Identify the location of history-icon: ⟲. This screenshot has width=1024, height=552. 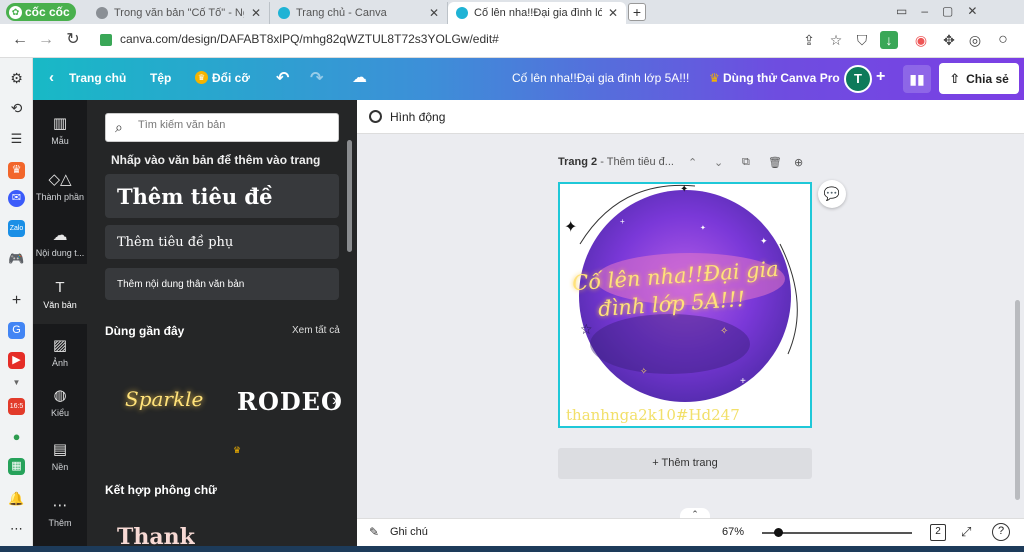
(16, 108).